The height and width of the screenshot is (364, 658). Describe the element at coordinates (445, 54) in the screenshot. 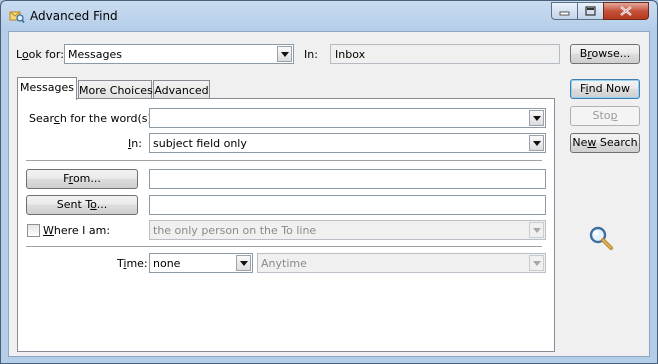

I see `in-folder-field: Inbox` at that location.